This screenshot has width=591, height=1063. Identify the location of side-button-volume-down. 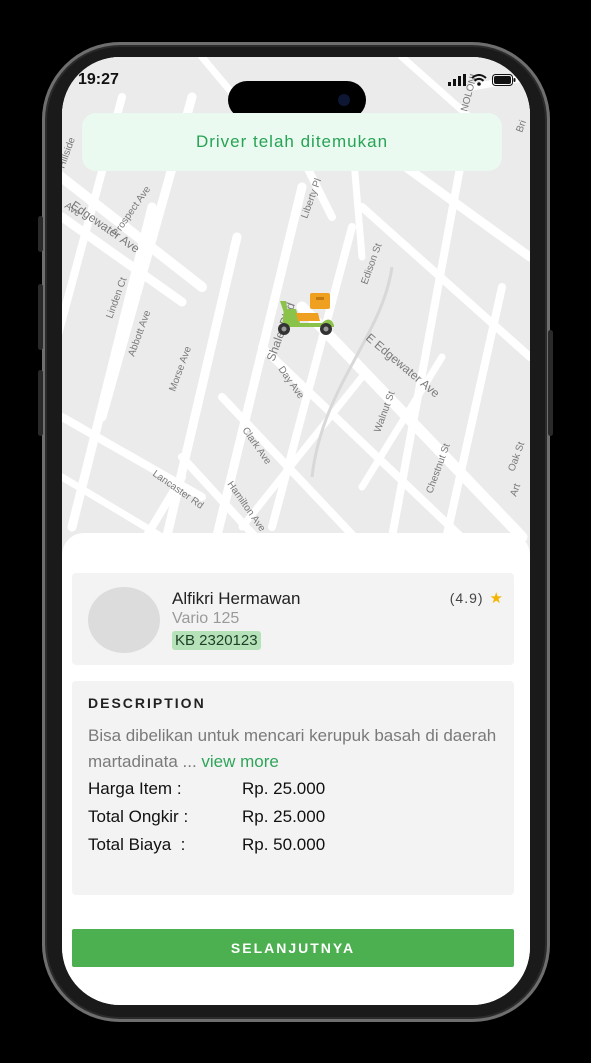
(40, 403).